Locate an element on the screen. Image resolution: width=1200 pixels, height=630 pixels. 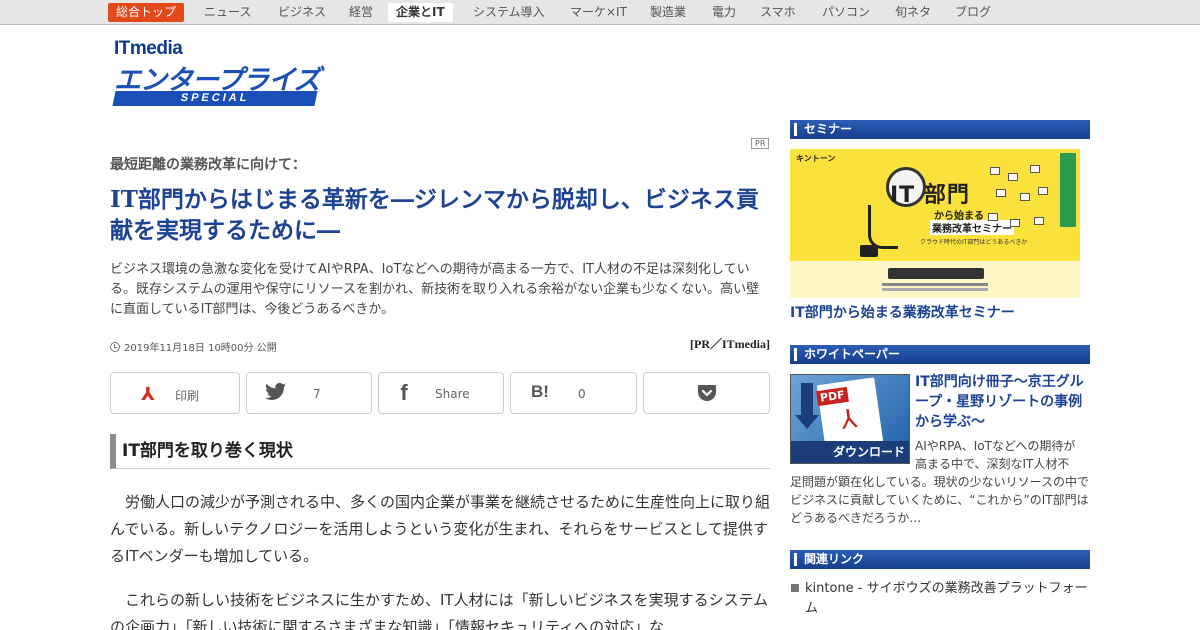
banner-side-tab is located at coordinates (1068, 190).